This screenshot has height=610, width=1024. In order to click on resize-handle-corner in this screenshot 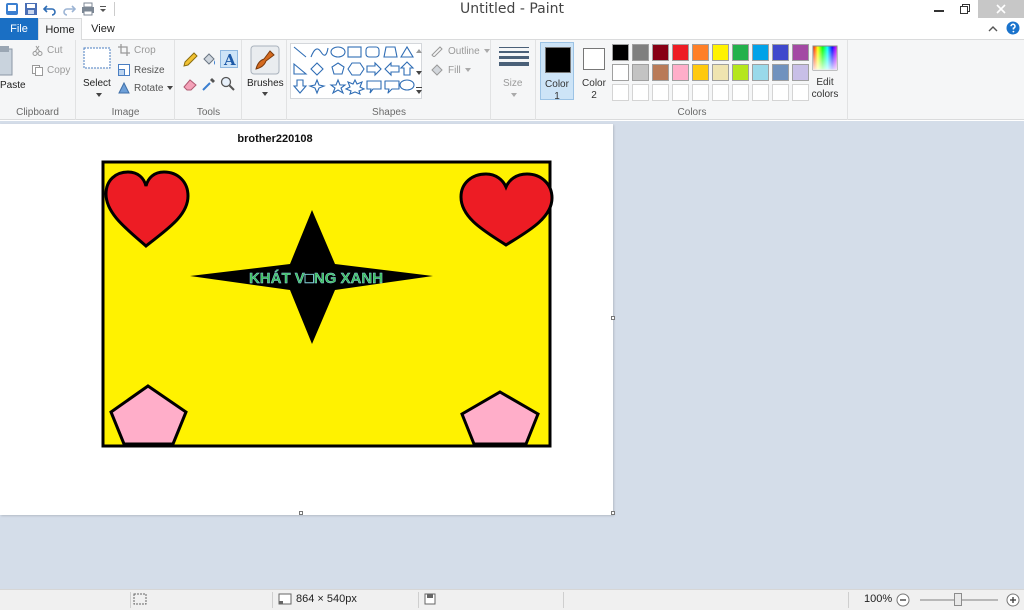, I will do `click(613, 513)`.